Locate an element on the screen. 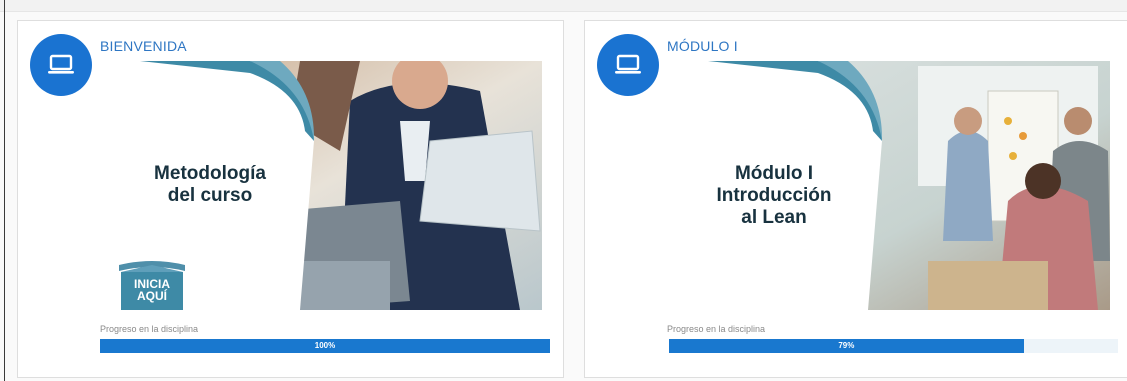 This screenshot has width=1127, height=381. banner-heading: Metodología del curso is located at coordinates (210, 185).